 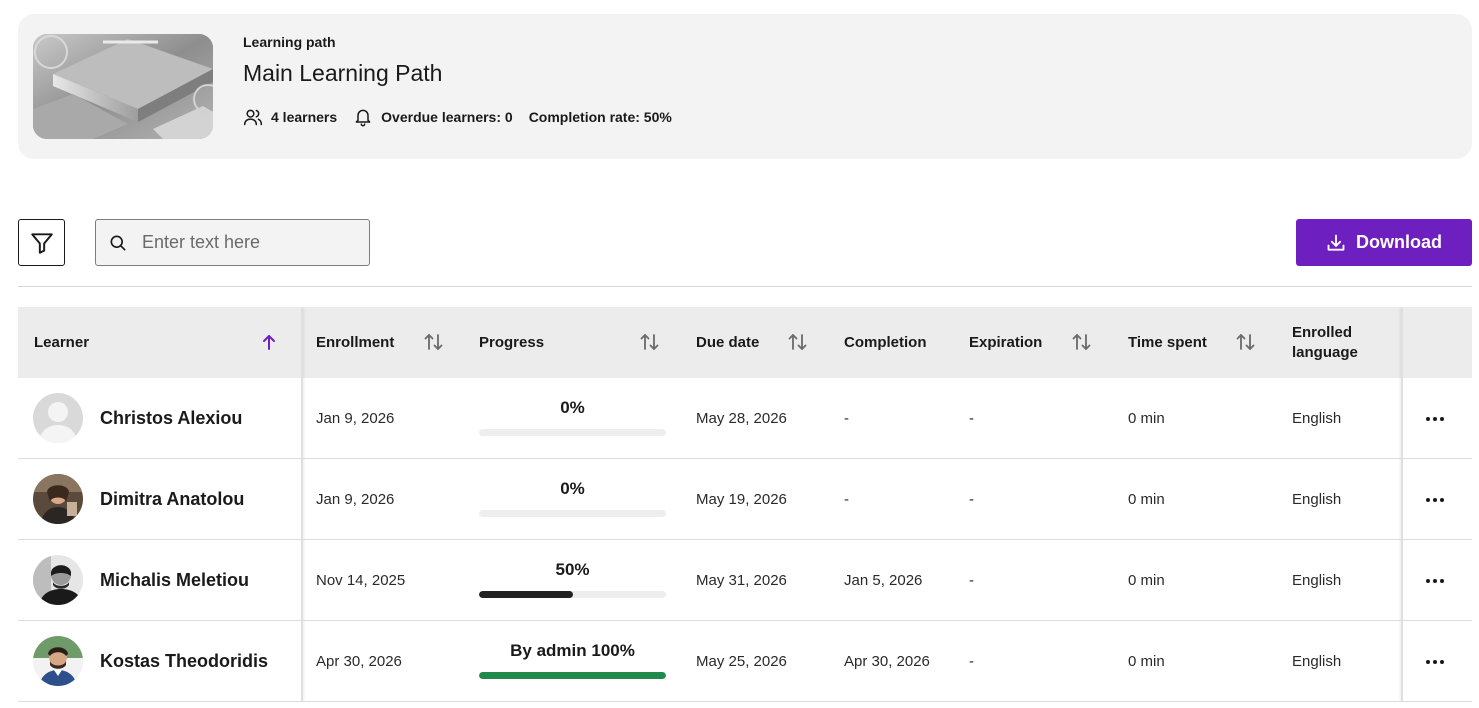 I want to click on column-label: Completion, so click(x=885, y=342).